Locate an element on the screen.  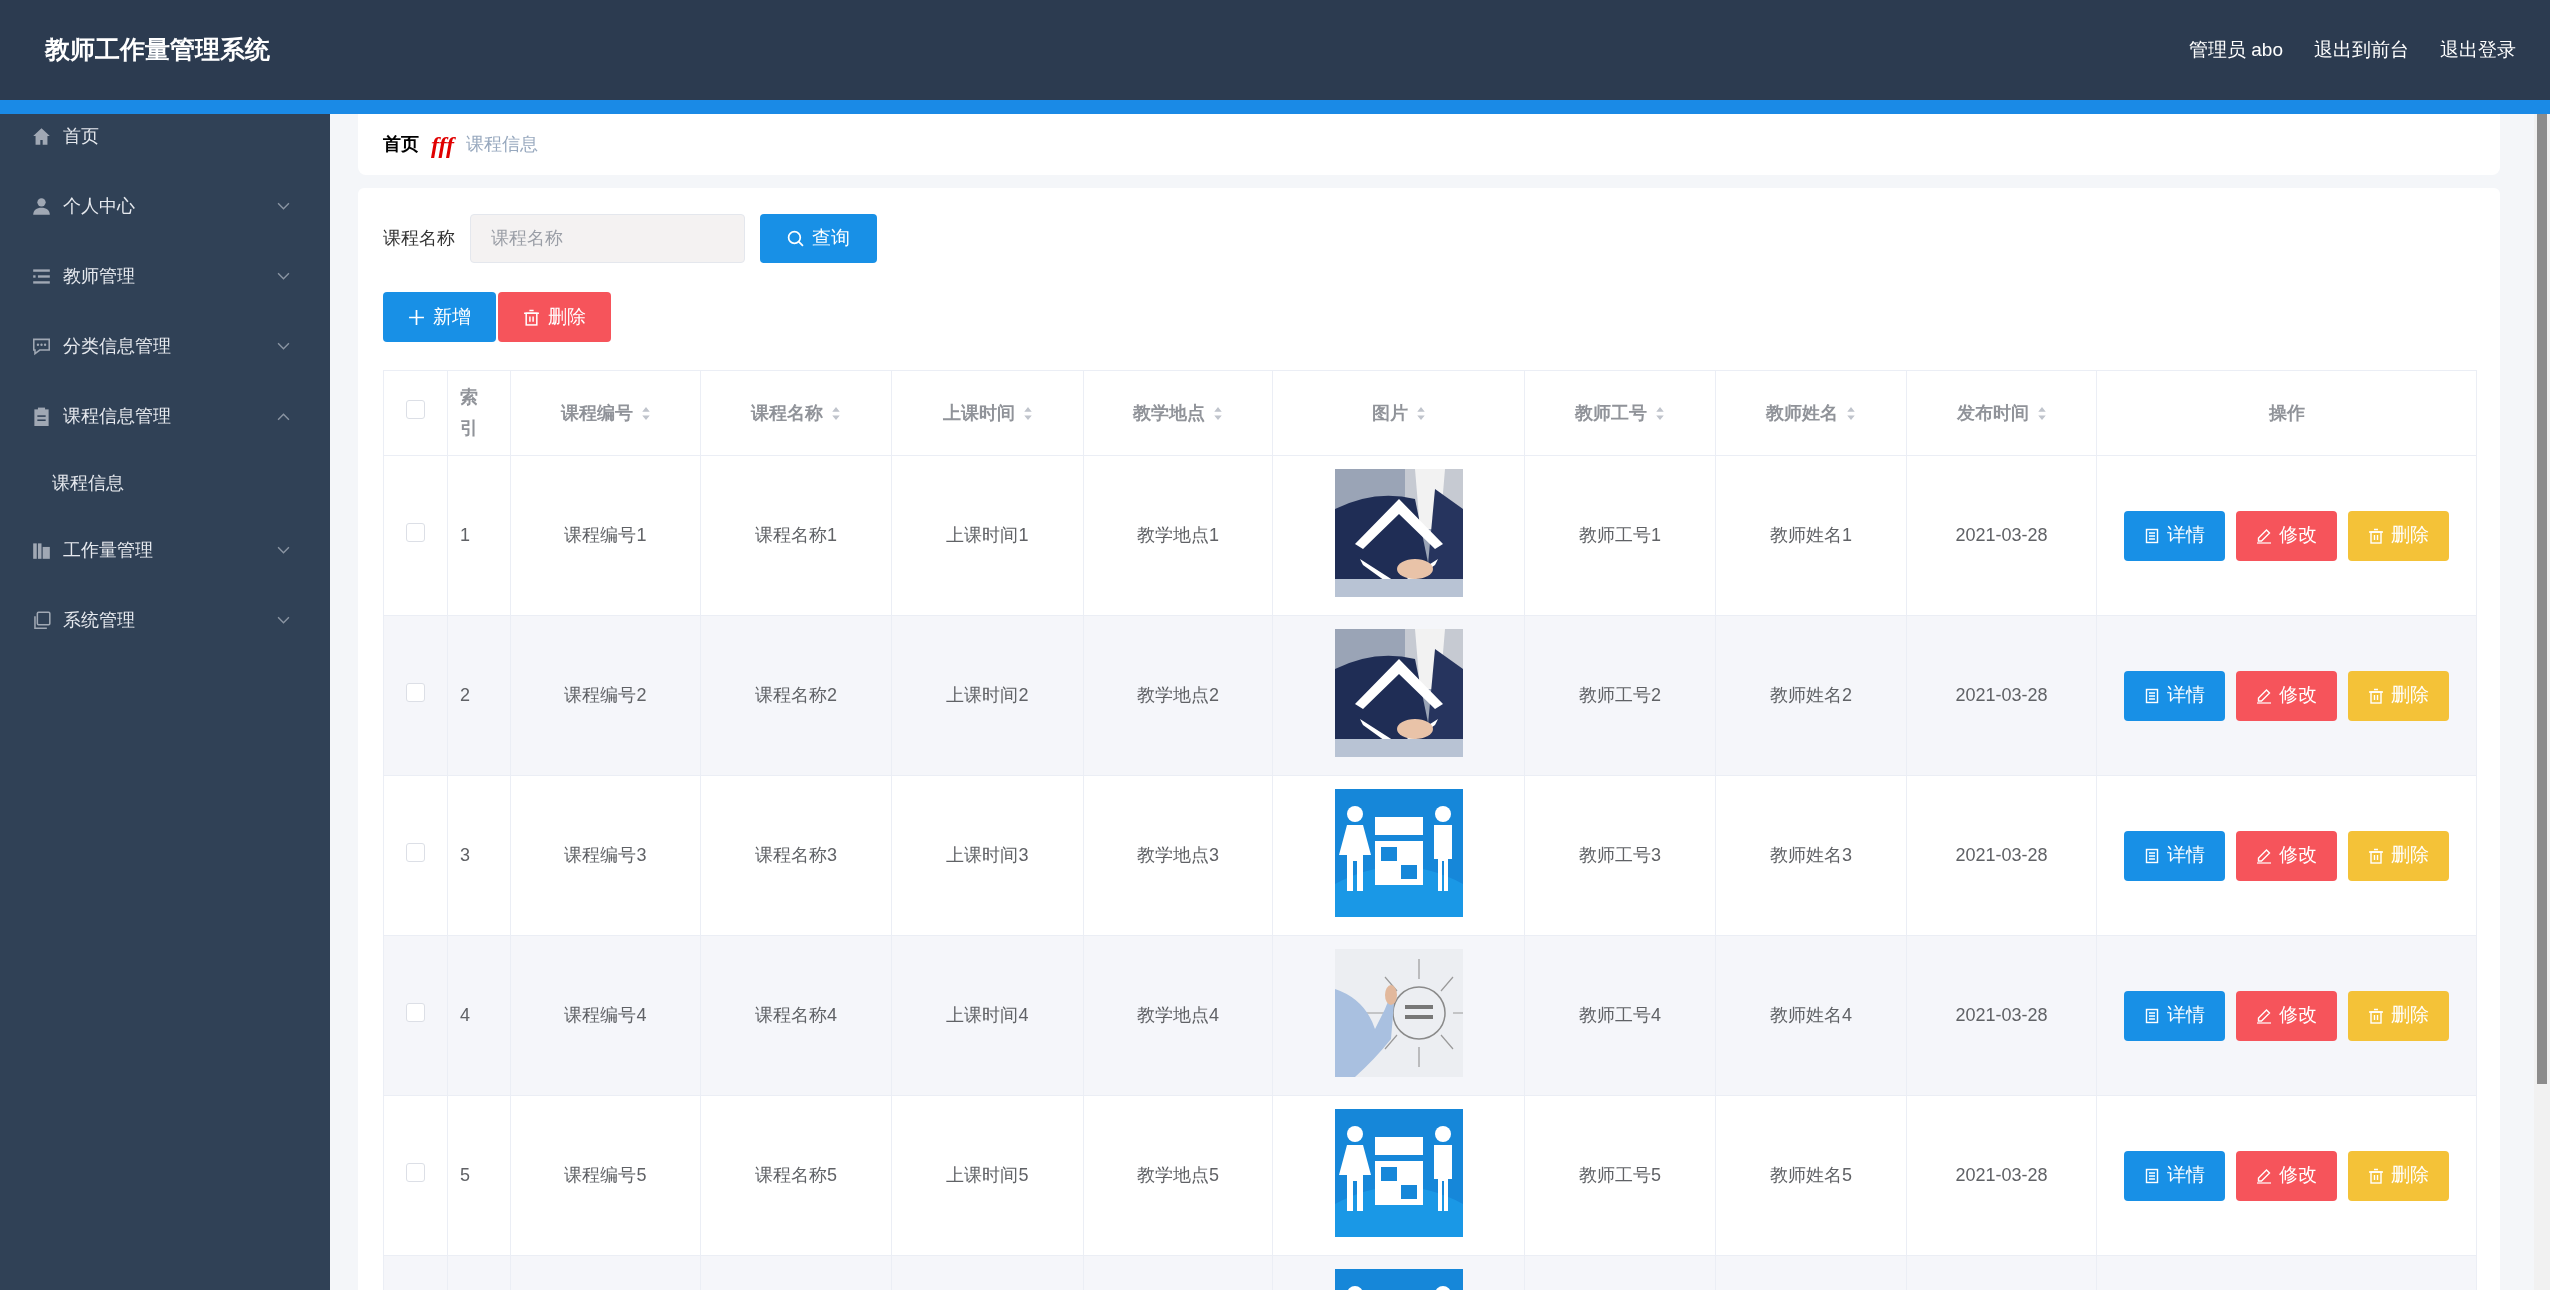
user-link: 管理员 abo is located at coordinates (2236, 50).